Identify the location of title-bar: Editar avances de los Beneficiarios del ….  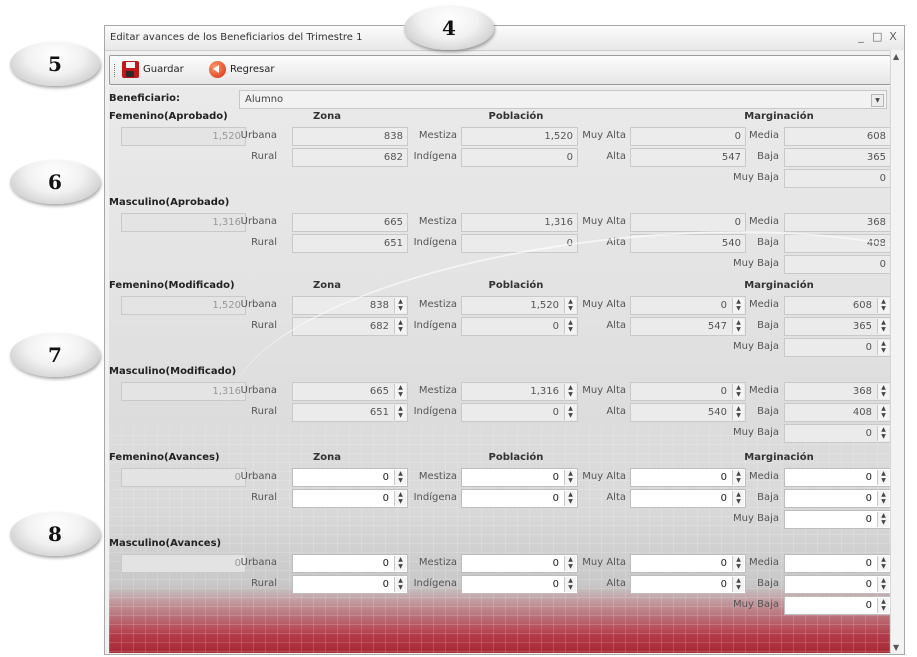
(504, 38).